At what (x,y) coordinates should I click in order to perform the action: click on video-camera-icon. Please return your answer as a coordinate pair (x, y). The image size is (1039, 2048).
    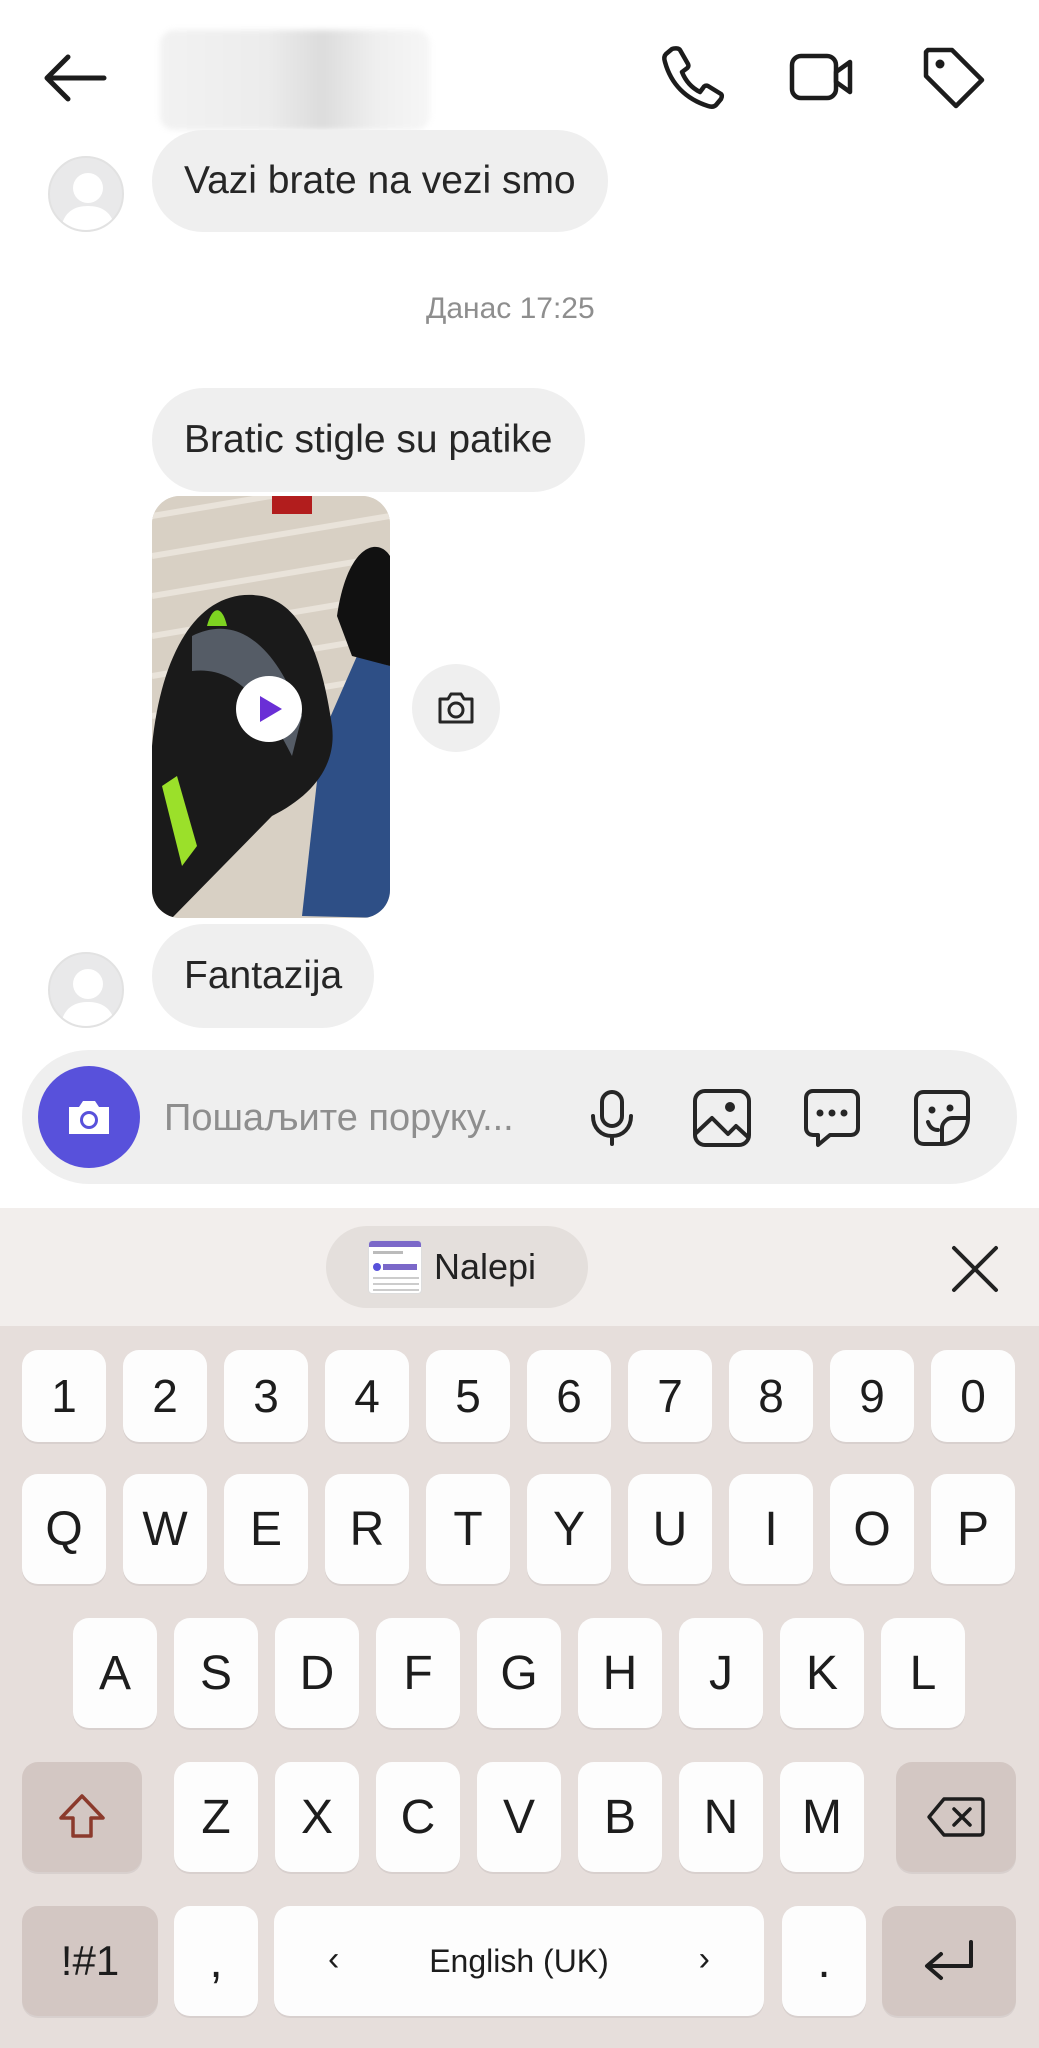
    Looking at the image, I should click on (821, 77).